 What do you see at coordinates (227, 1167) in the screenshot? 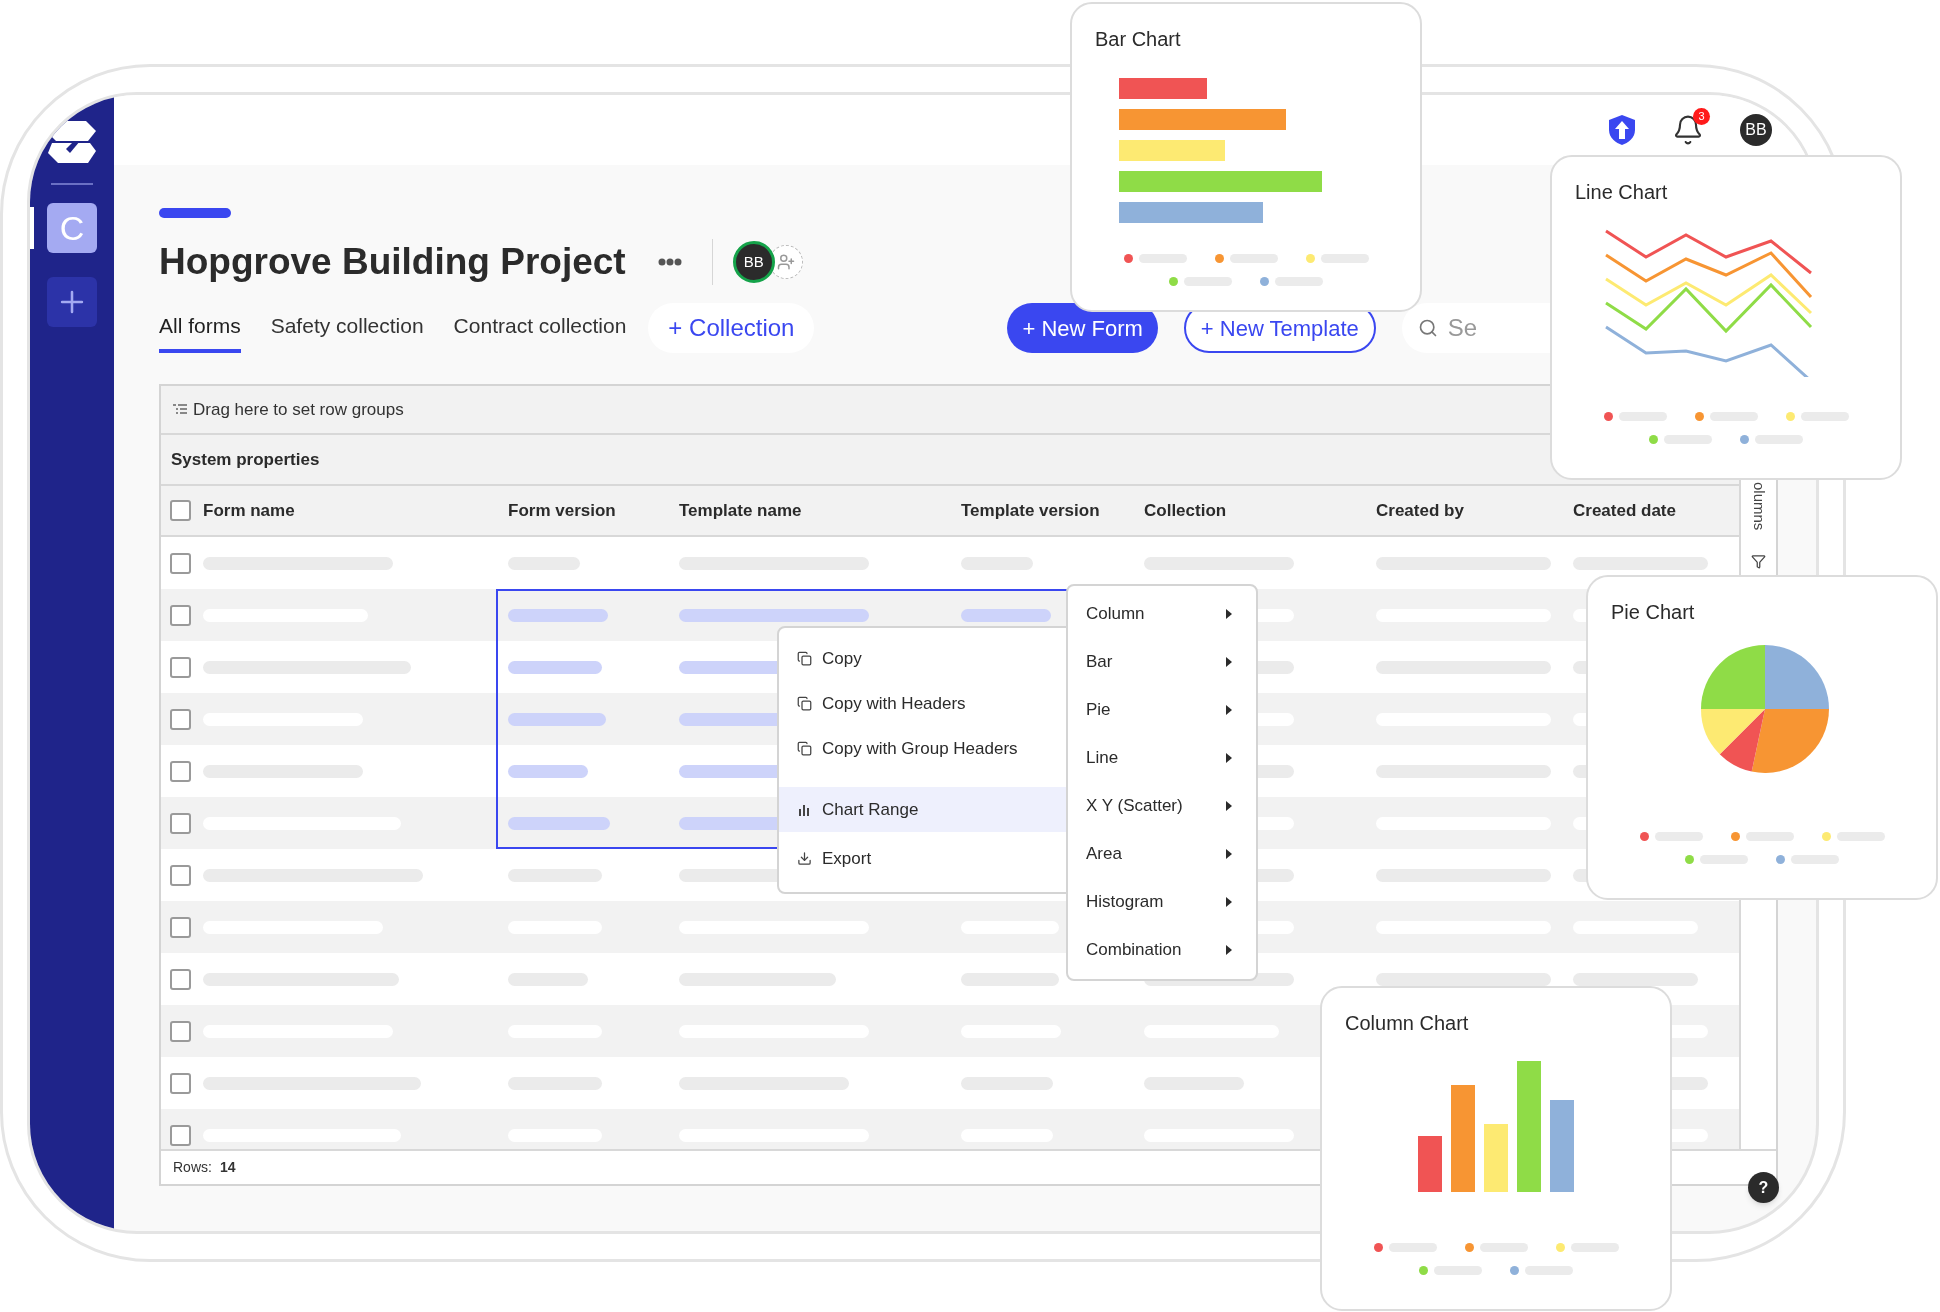
I see `row-count: 14` at bounding box center [227, 1167].